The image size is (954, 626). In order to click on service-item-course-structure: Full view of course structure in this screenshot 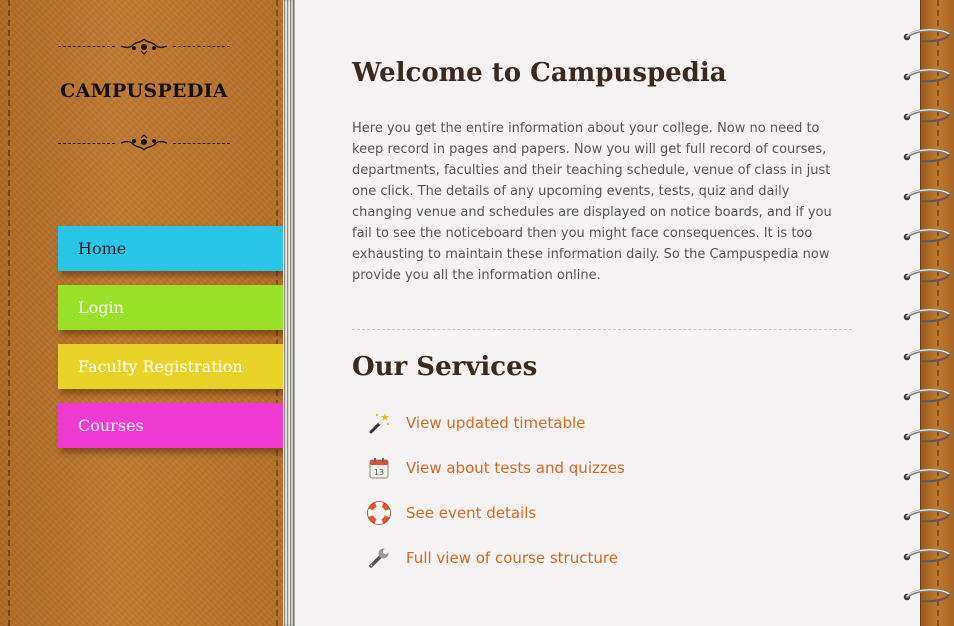, I will do `click(492, 558)`.